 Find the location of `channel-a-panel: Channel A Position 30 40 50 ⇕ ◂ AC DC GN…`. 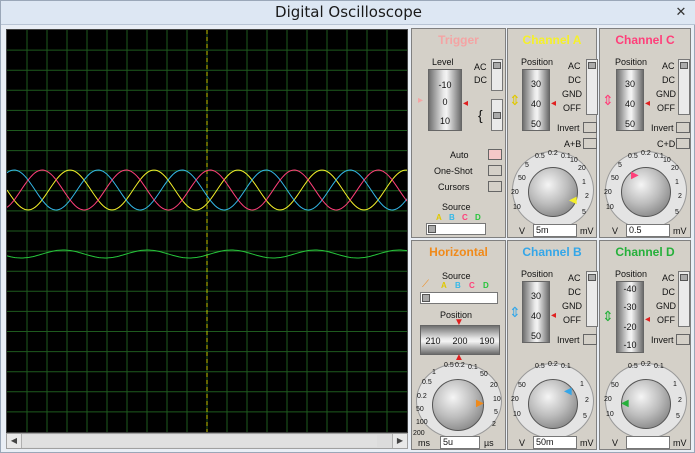

channel-a-panel: Channel A Position 30 40 50 ⇕ ◂ AC DC GN… is located at coordinates (552, 133).